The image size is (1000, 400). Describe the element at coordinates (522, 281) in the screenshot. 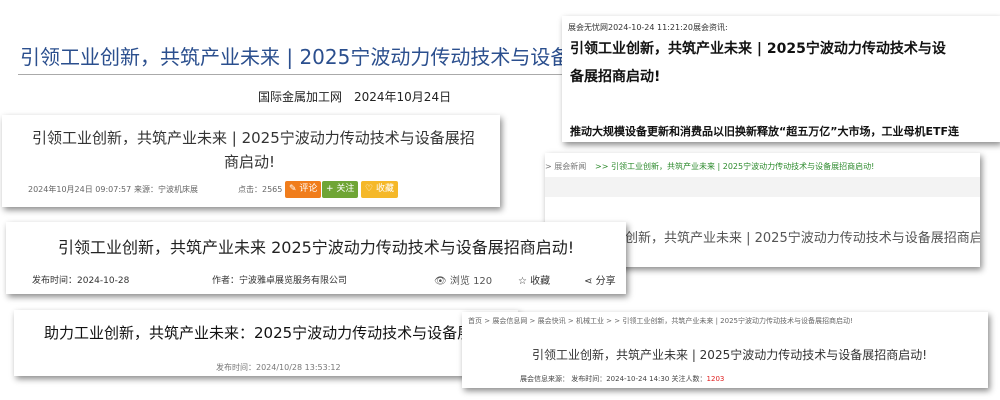

I see `star-icon: ☆` at that location.